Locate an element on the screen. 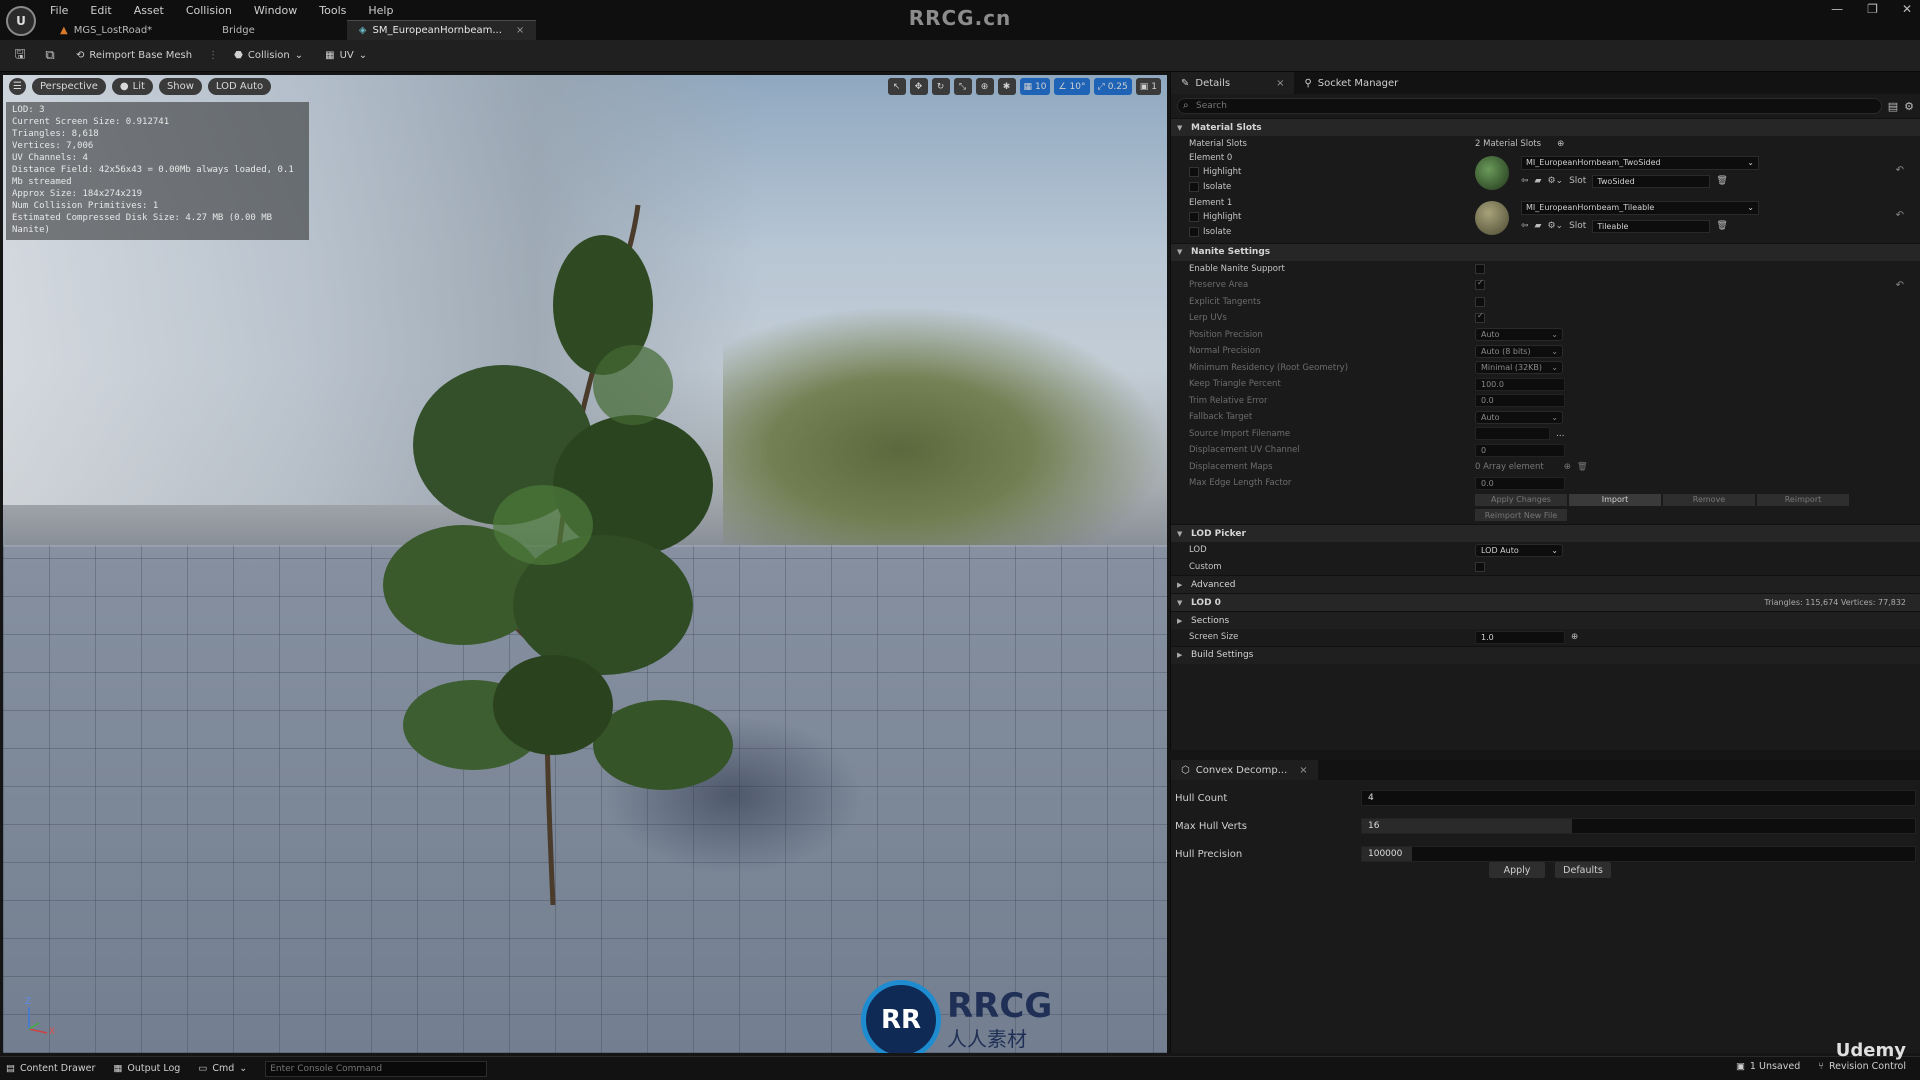 This screenshot has width=1920, height=1080. world-space-icon: ⊕ is located at coordinates (984, 86).